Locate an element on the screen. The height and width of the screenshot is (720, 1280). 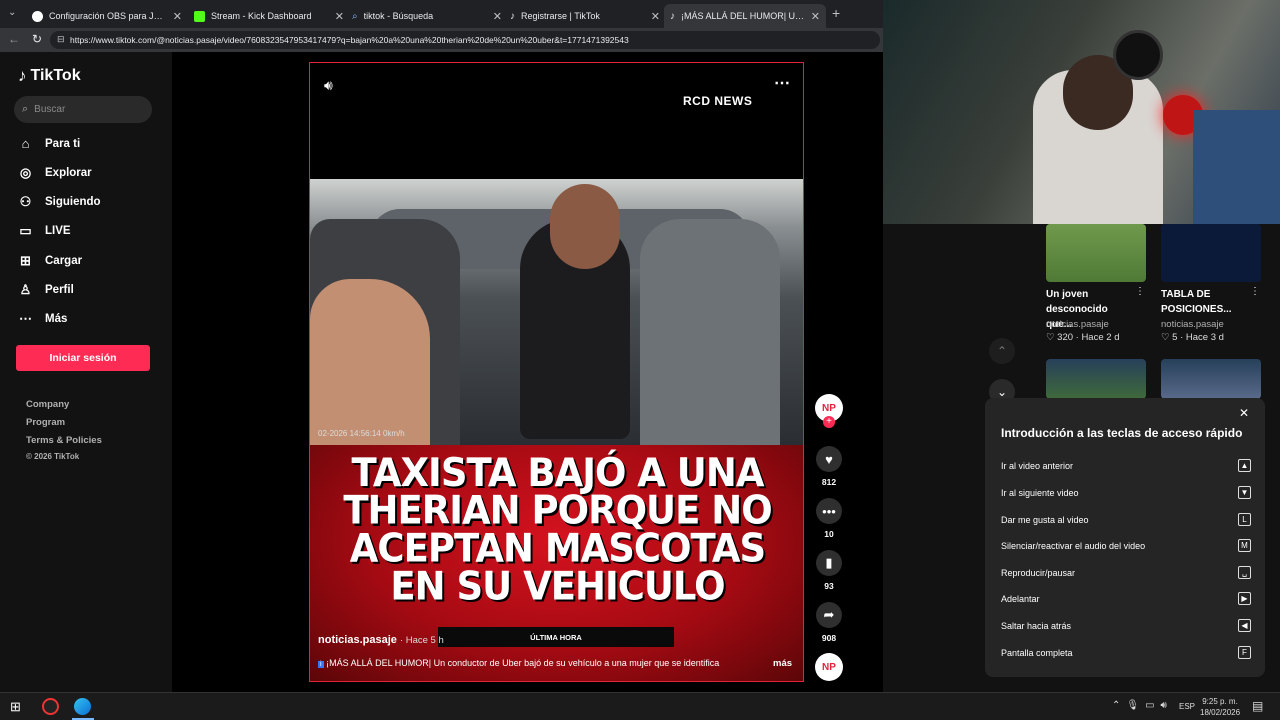
shortcut-label: Dar me gusta al video is located at coordinates (1045, 519).